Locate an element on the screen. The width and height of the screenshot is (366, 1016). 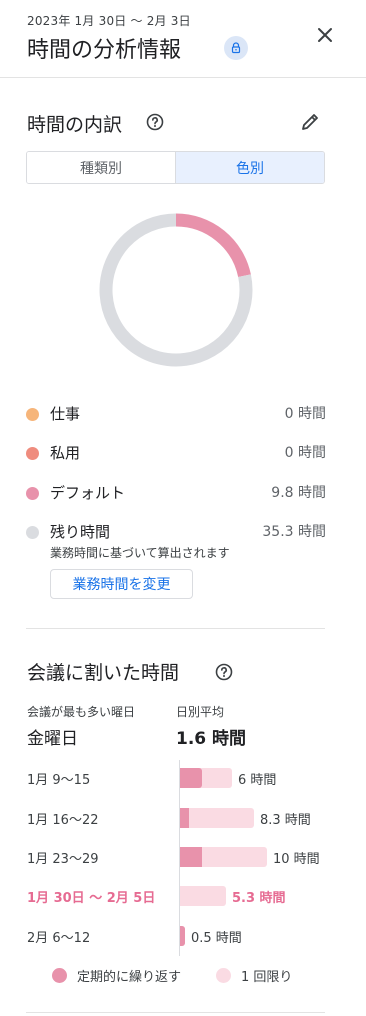
segment-by-type: 種類別 is located at coordinates (101, 167).